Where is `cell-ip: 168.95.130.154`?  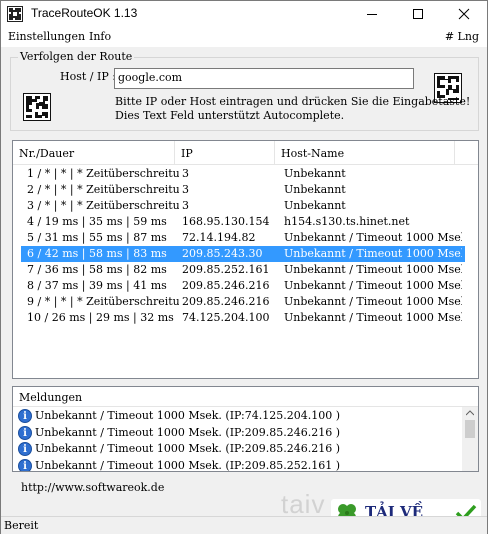
cell-ip: 168.95.130.154 is located at coordinates (226, 221).